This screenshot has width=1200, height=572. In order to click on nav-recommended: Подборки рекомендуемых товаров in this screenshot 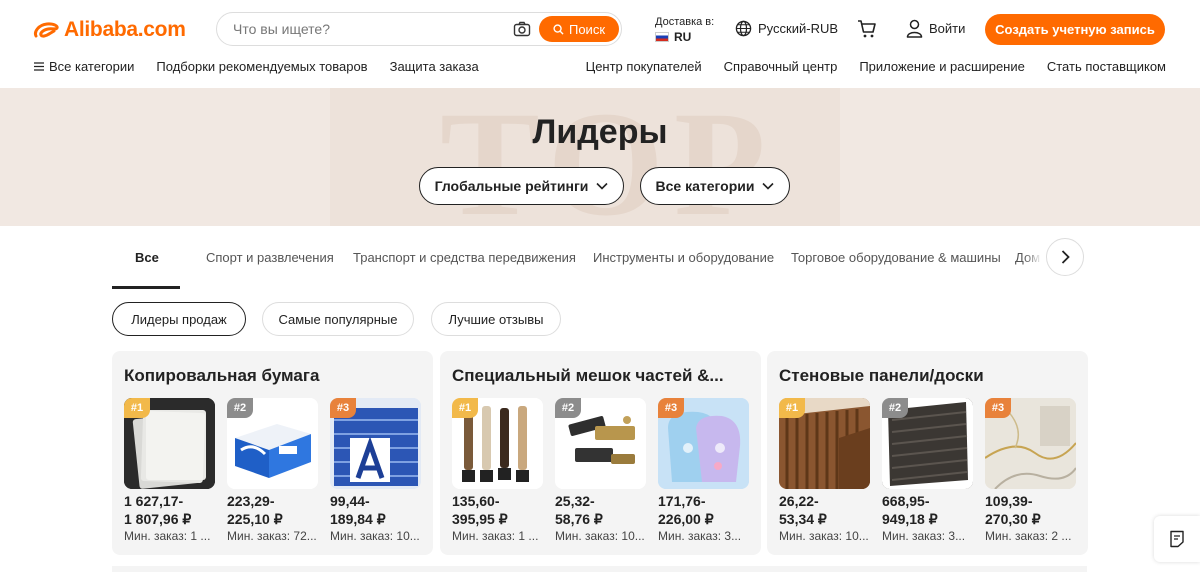, I will do `click(261, 66)`.